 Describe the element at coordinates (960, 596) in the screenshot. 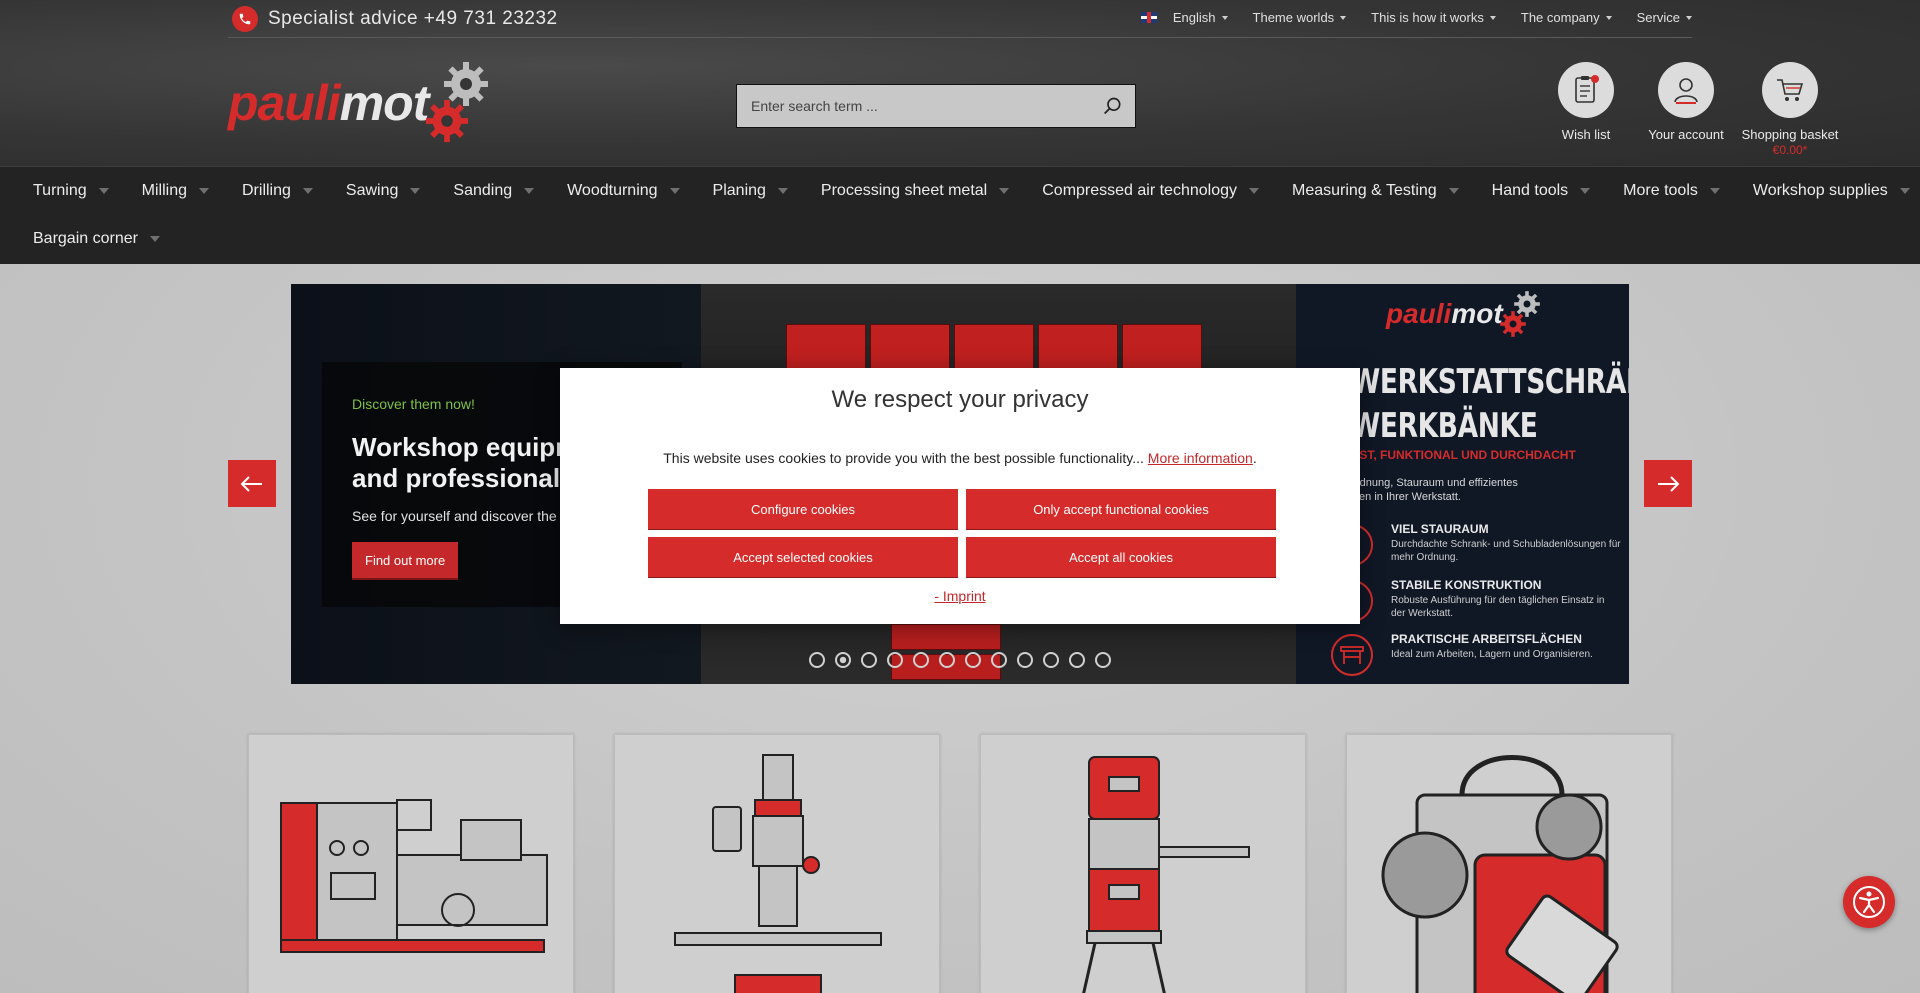

I see `imprint-link: - Imprint` at that location.